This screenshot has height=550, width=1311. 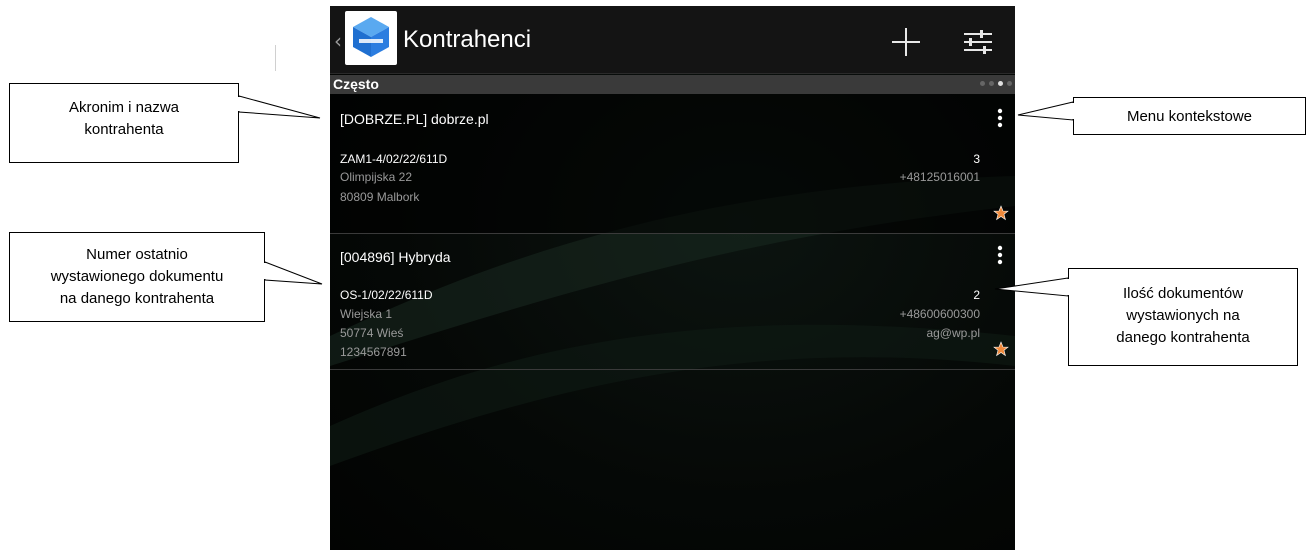 What do you see at coordinates (137, 254) in the screenshot?
I see `callout-line: Numer ostatnio` at bounding box center [137, 254].